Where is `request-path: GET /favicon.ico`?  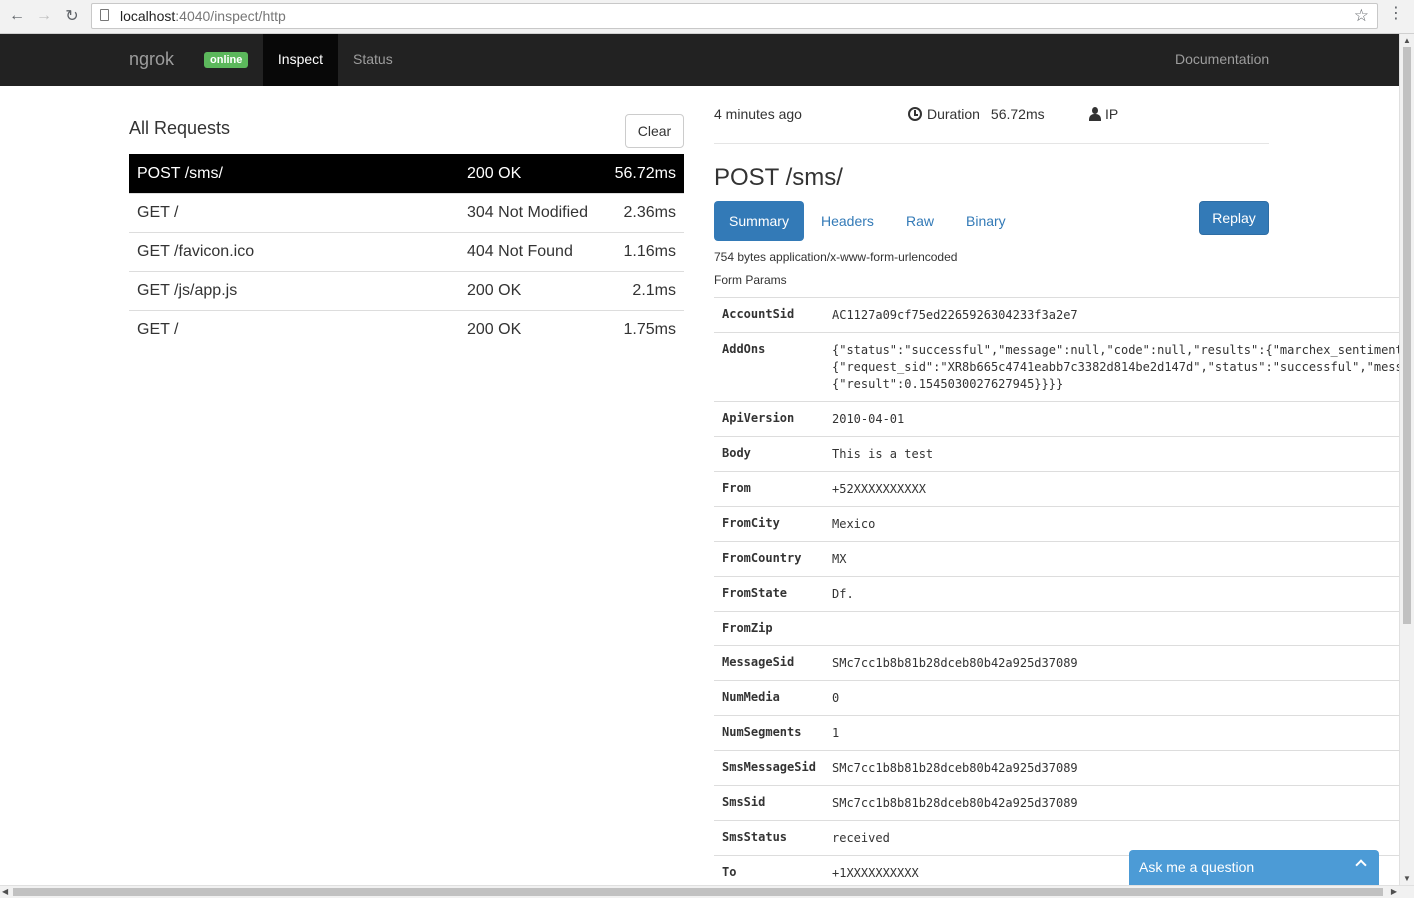
request-path: GET /favicon.ico is located at coordinates (196, 251).